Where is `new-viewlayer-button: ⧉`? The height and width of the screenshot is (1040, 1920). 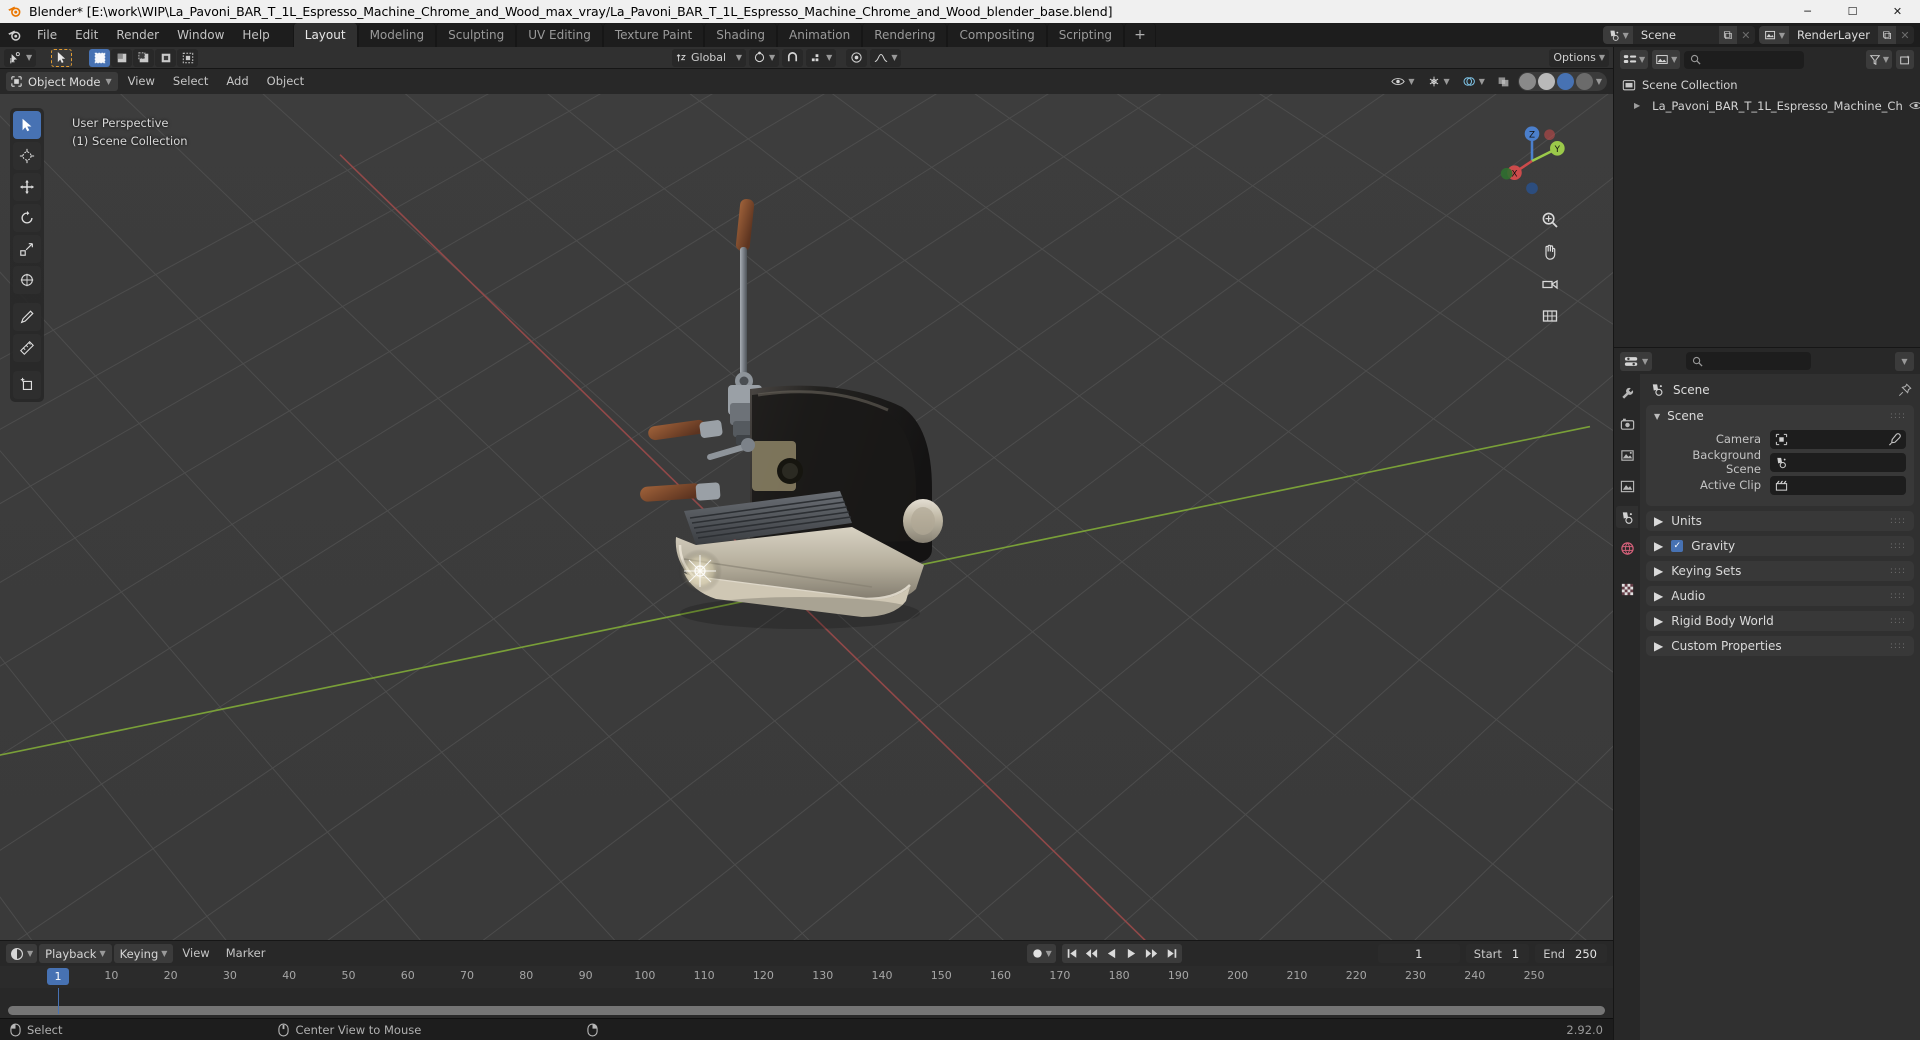 new-viewlayer-button: ⧉ is located at coordinates (1887, 35).